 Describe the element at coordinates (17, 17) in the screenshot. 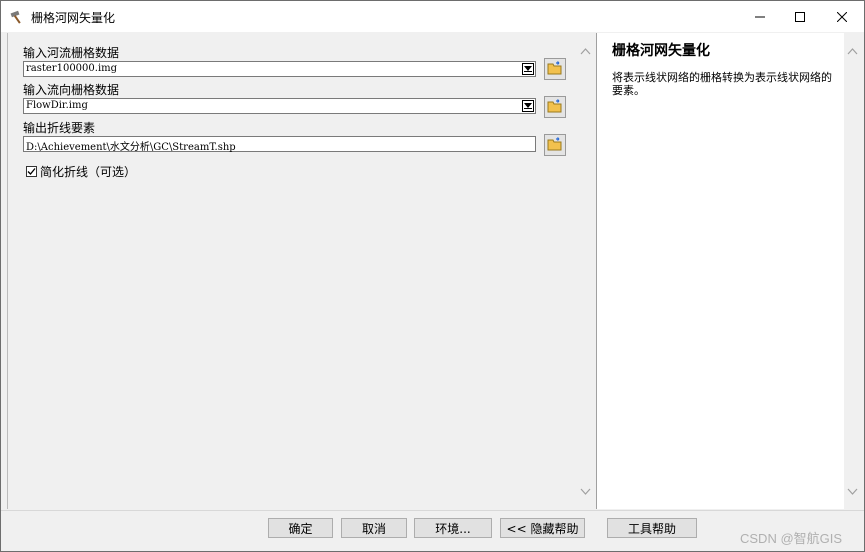

I see `hammer-icon` at that location.